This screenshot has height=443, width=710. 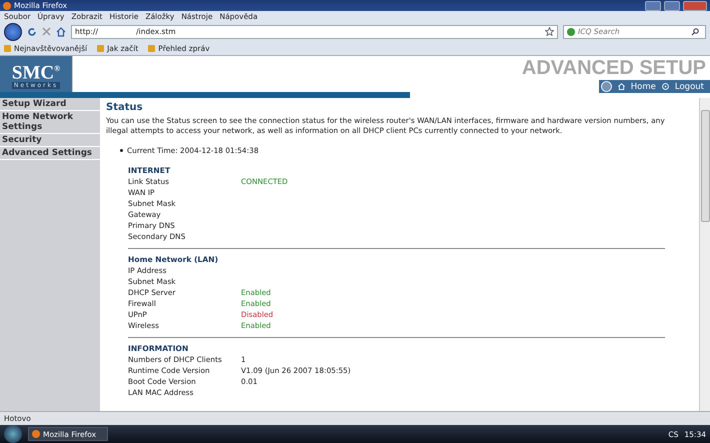 I want to click on star-icon, so click(x=549, y=31).